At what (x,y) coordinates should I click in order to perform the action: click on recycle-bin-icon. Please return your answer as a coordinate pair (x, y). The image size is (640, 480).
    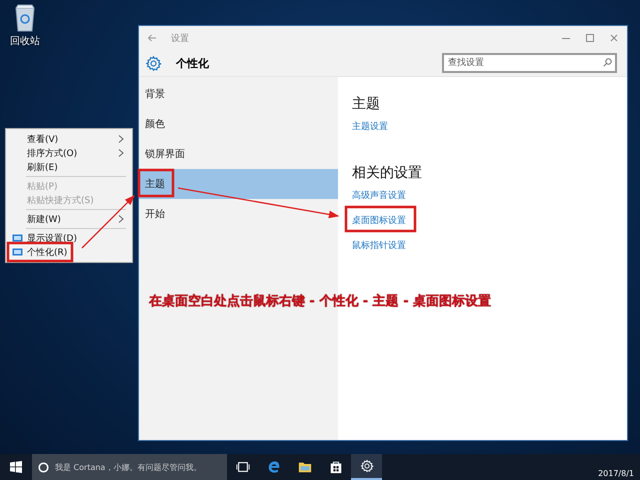
    Looking at the image, I should click on (25, 18).